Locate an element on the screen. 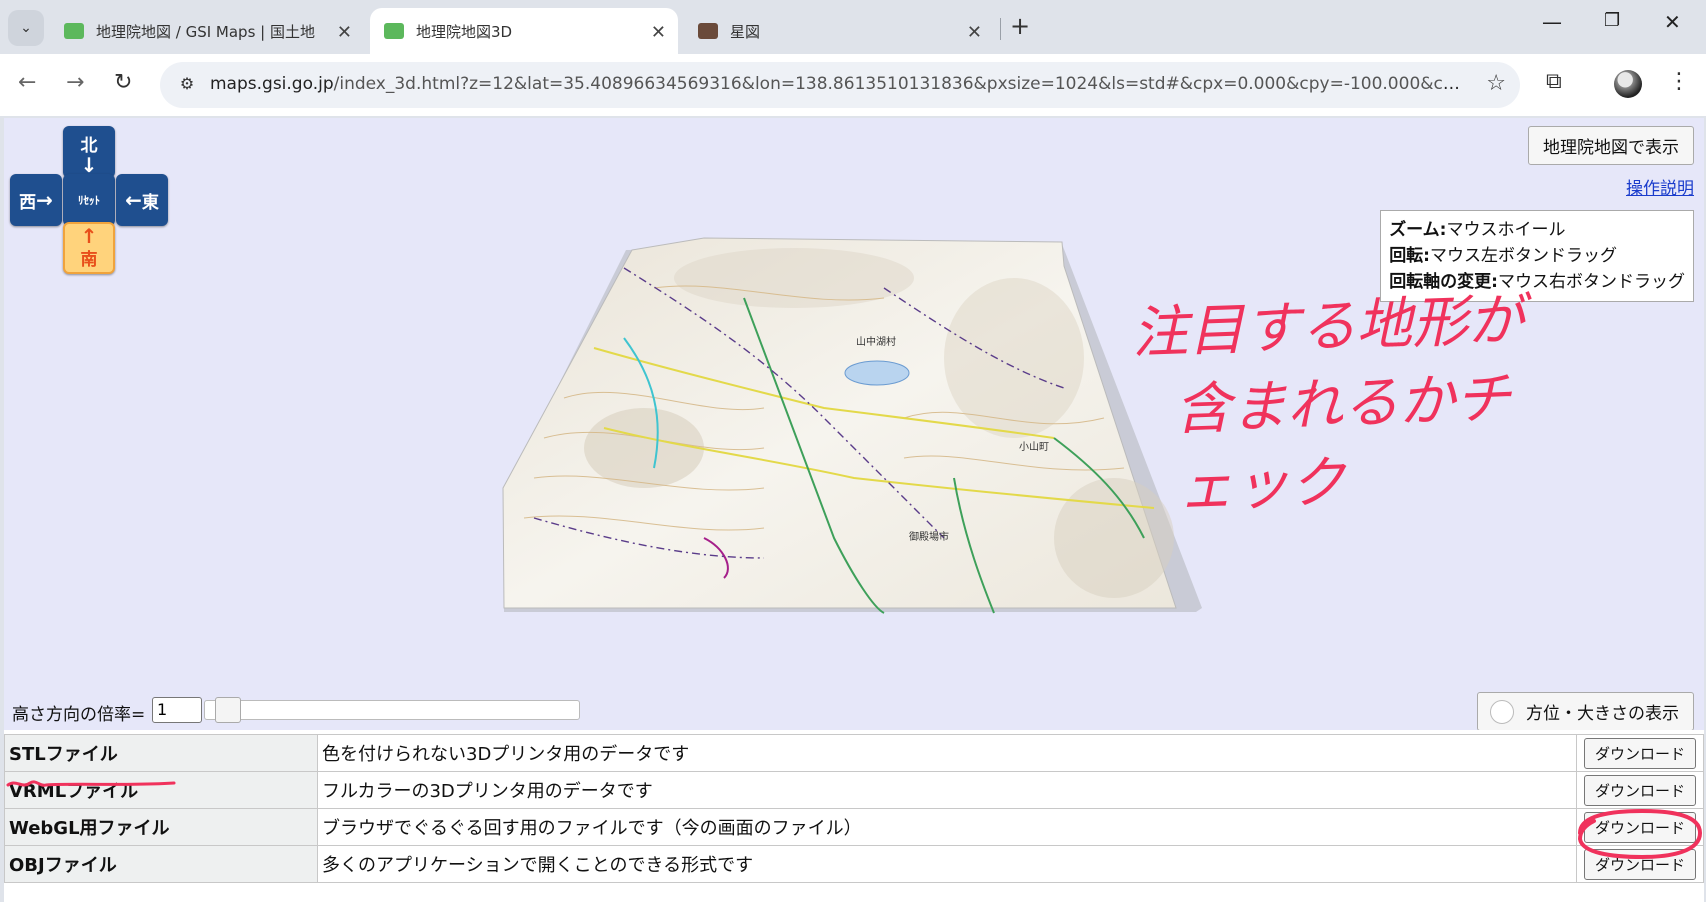 The height and width of the screenshot is (902, 1706). table-row: OBJファイル 多くのアプリケーションで開くことのできる形式です ダウンロード is located at coordinates (854, 864).